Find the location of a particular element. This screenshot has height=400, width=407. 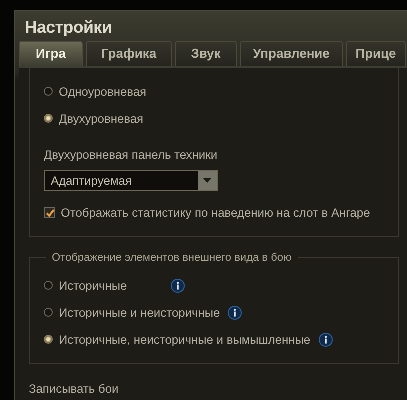

tab: Звук is located at coordinates (206, 53).